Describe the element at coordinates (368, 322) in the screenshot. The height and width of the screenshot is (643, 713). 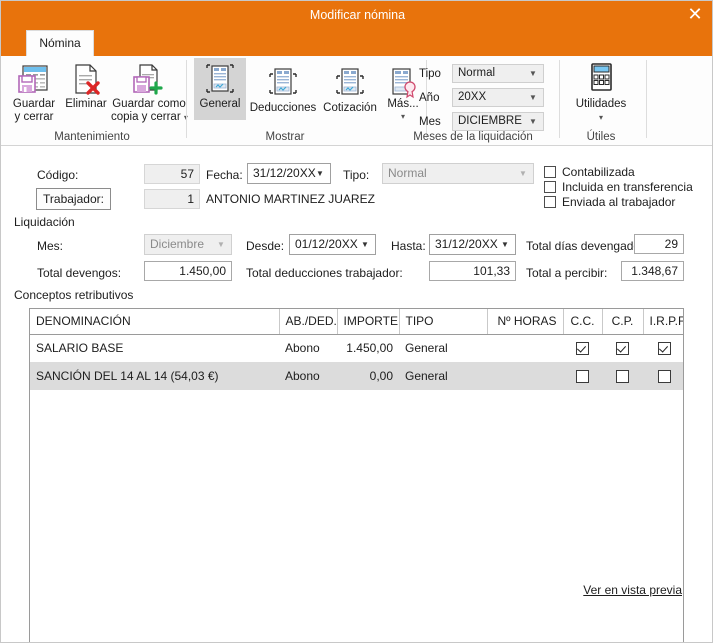
I see `col-header-importe: IMPORTE` at that location.